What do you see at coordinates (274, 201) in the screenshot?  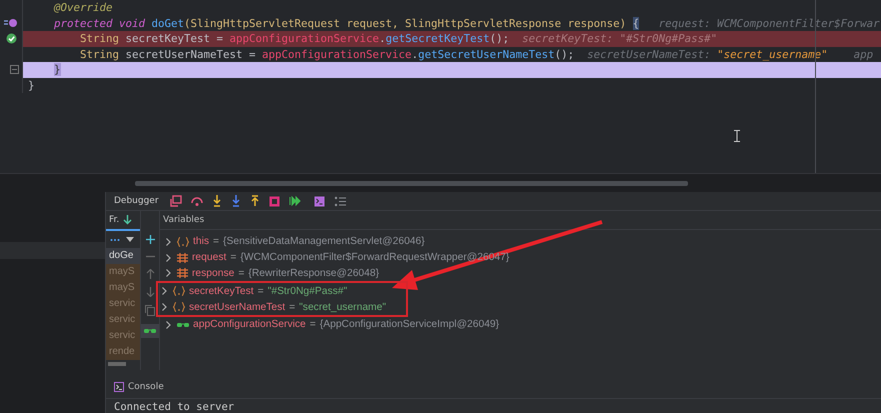 I see `stop-icon` at bounding box center [274, 201].